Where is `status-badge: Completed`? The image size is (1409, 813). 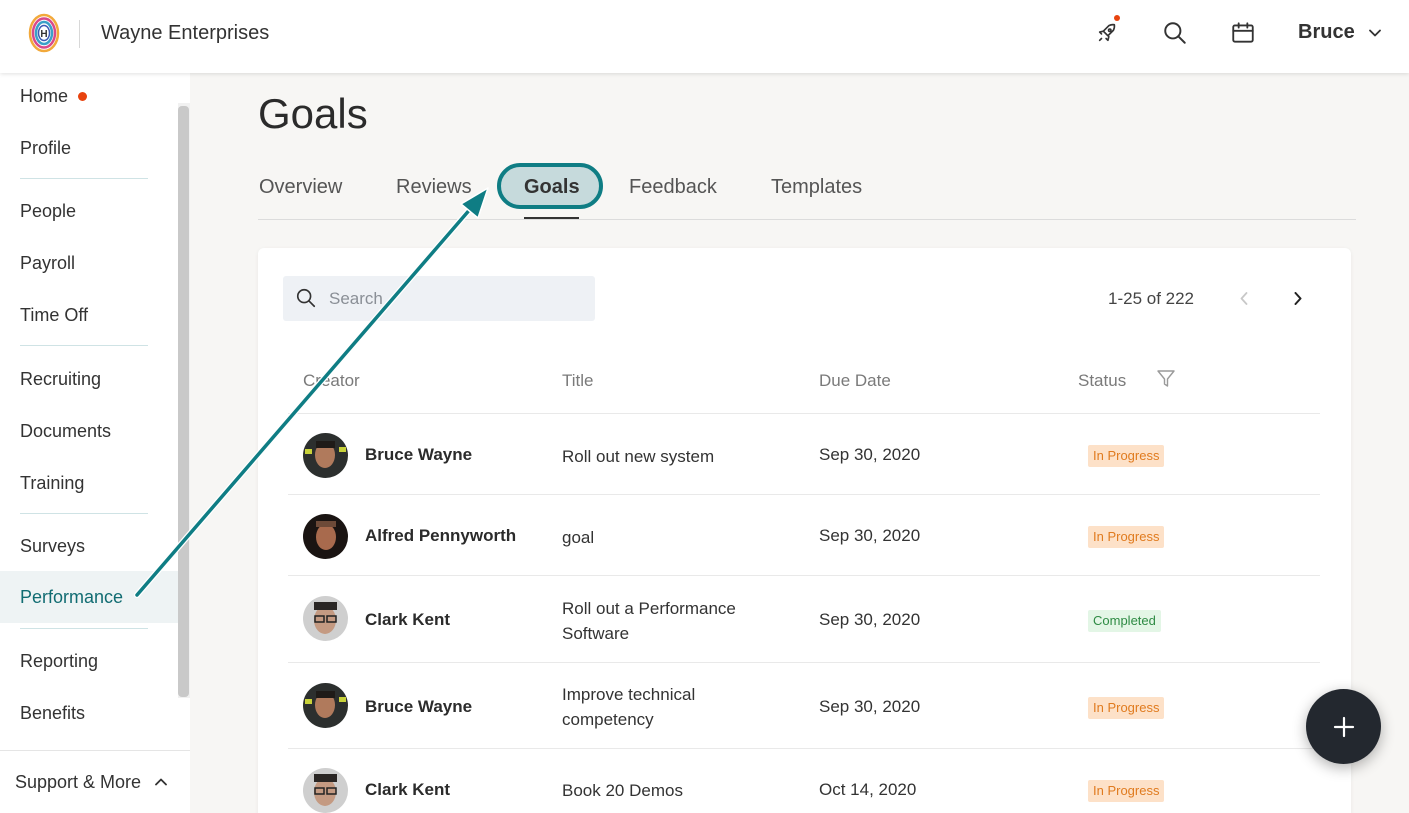
status-badge: Completed is located at coordinates (1124, 621).